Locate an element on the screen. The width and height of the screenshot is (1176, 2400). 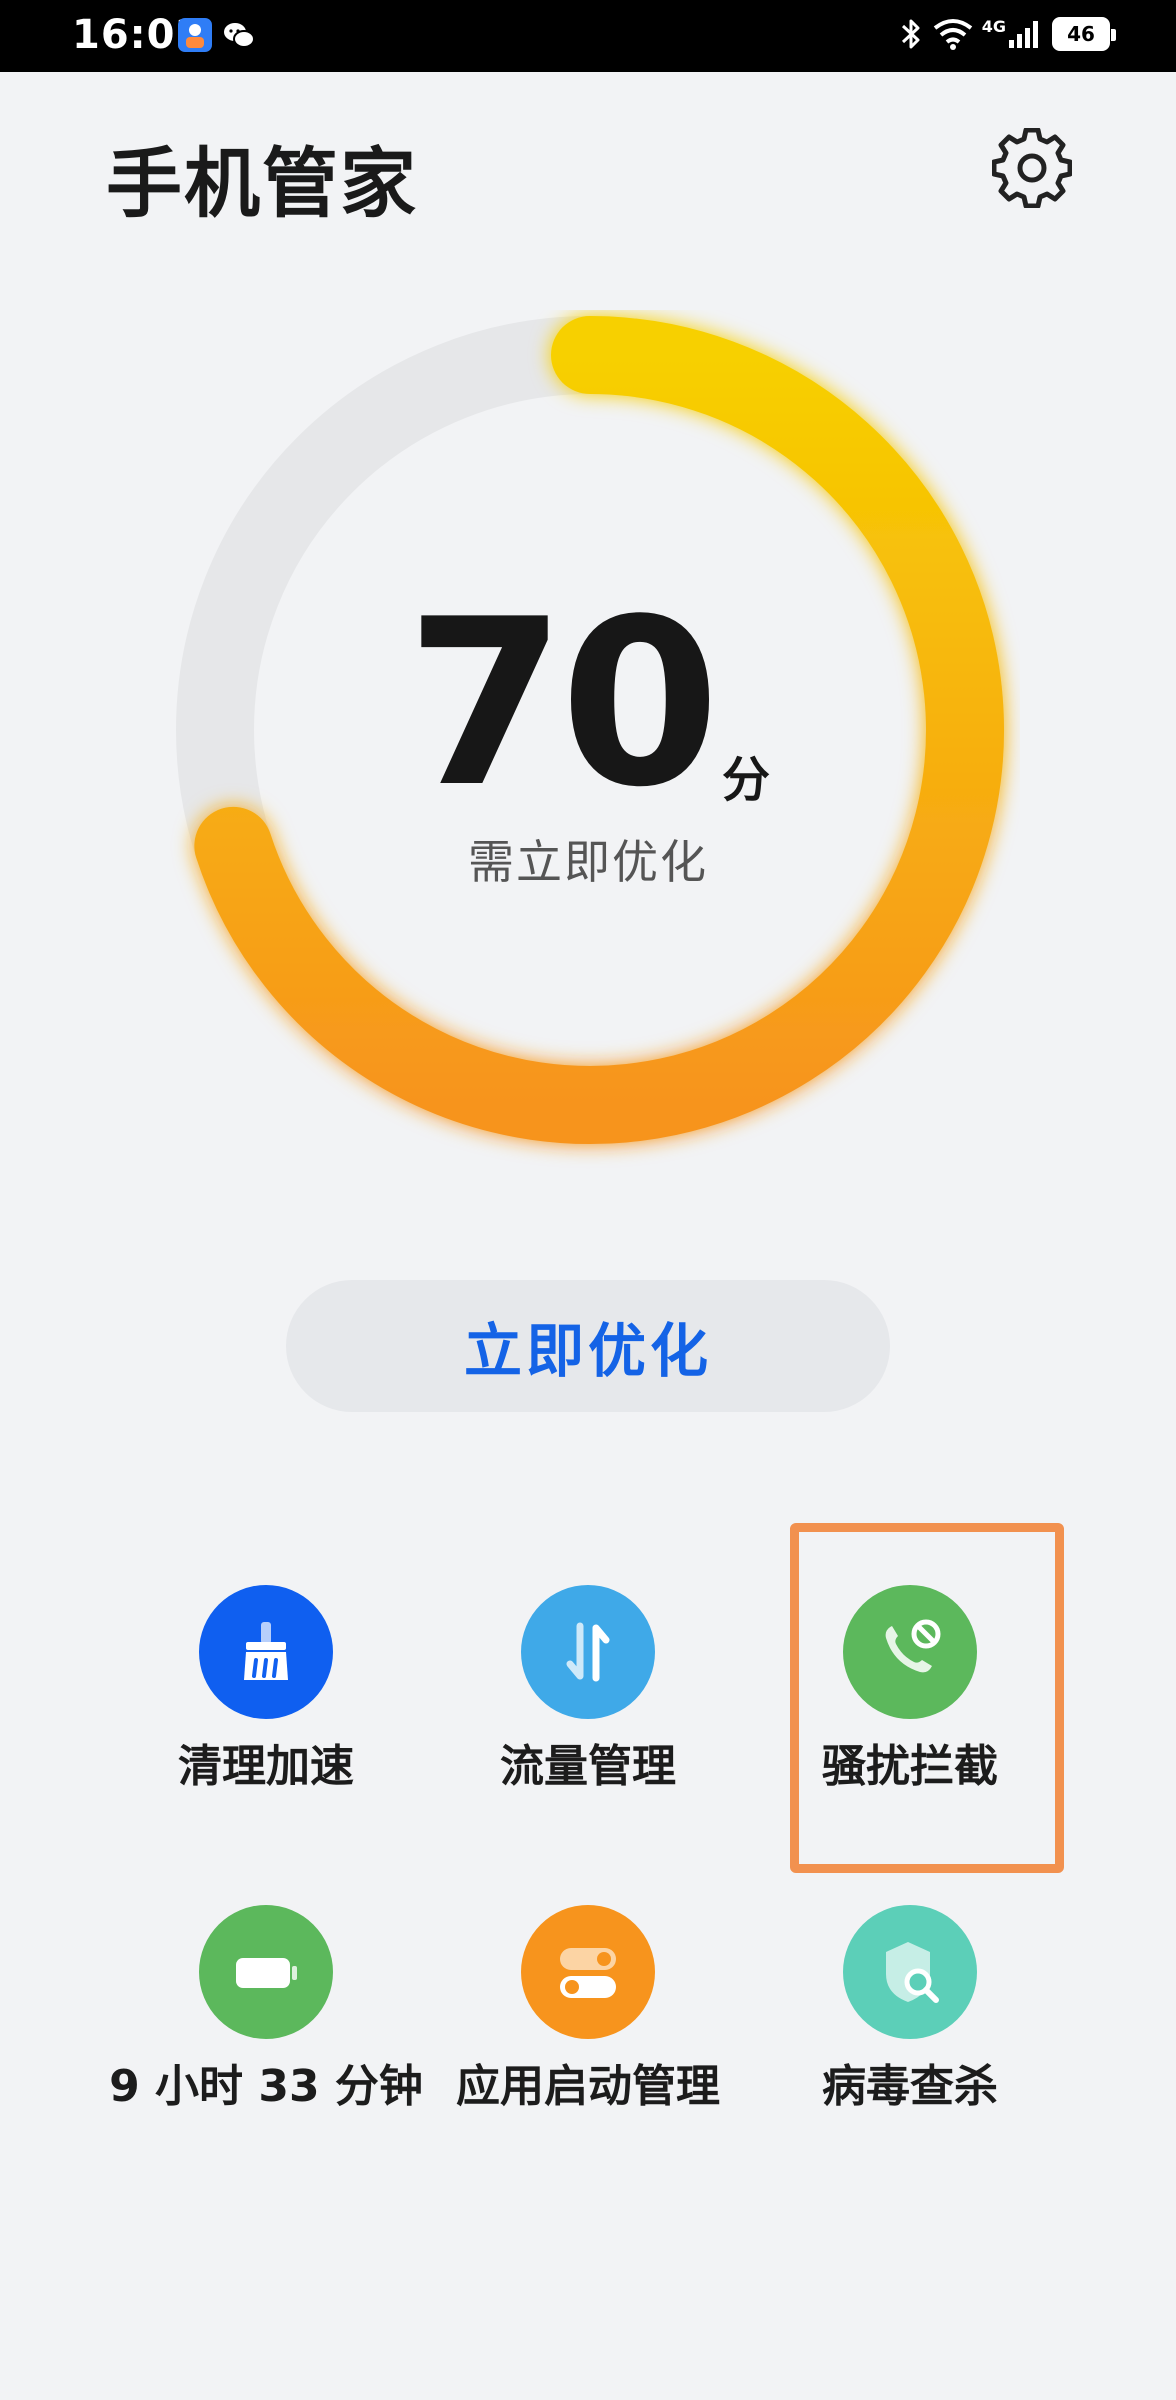
shield-scan-icon is located at coordinates (912, 1972).